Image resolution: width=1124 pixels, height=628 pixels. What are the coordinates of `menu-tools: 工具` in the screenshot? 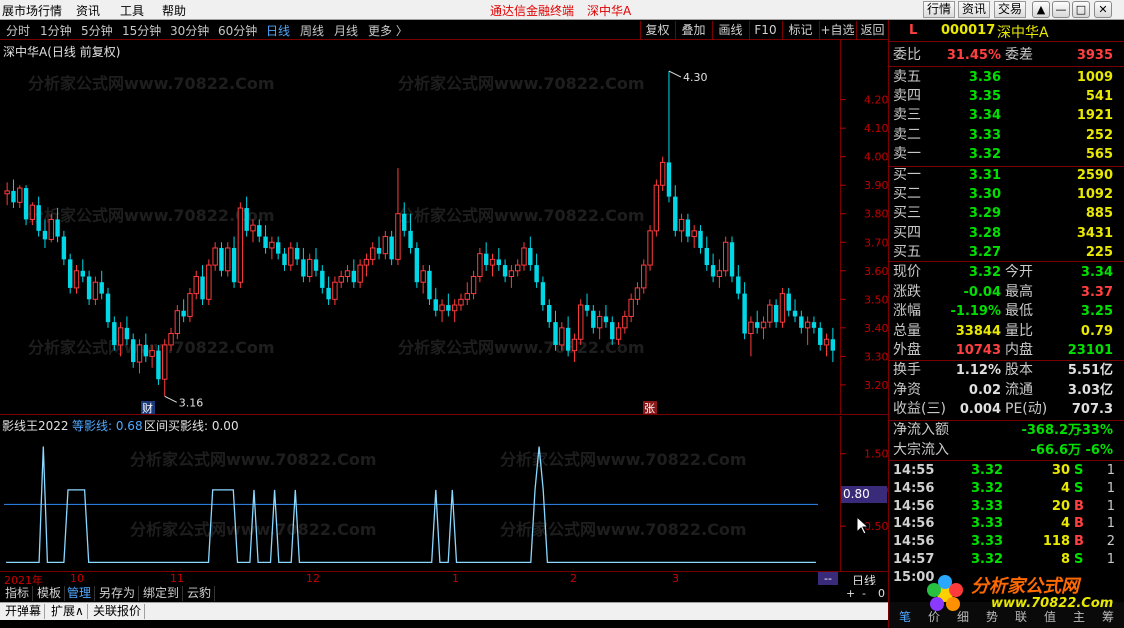 It's located at (132, 10).